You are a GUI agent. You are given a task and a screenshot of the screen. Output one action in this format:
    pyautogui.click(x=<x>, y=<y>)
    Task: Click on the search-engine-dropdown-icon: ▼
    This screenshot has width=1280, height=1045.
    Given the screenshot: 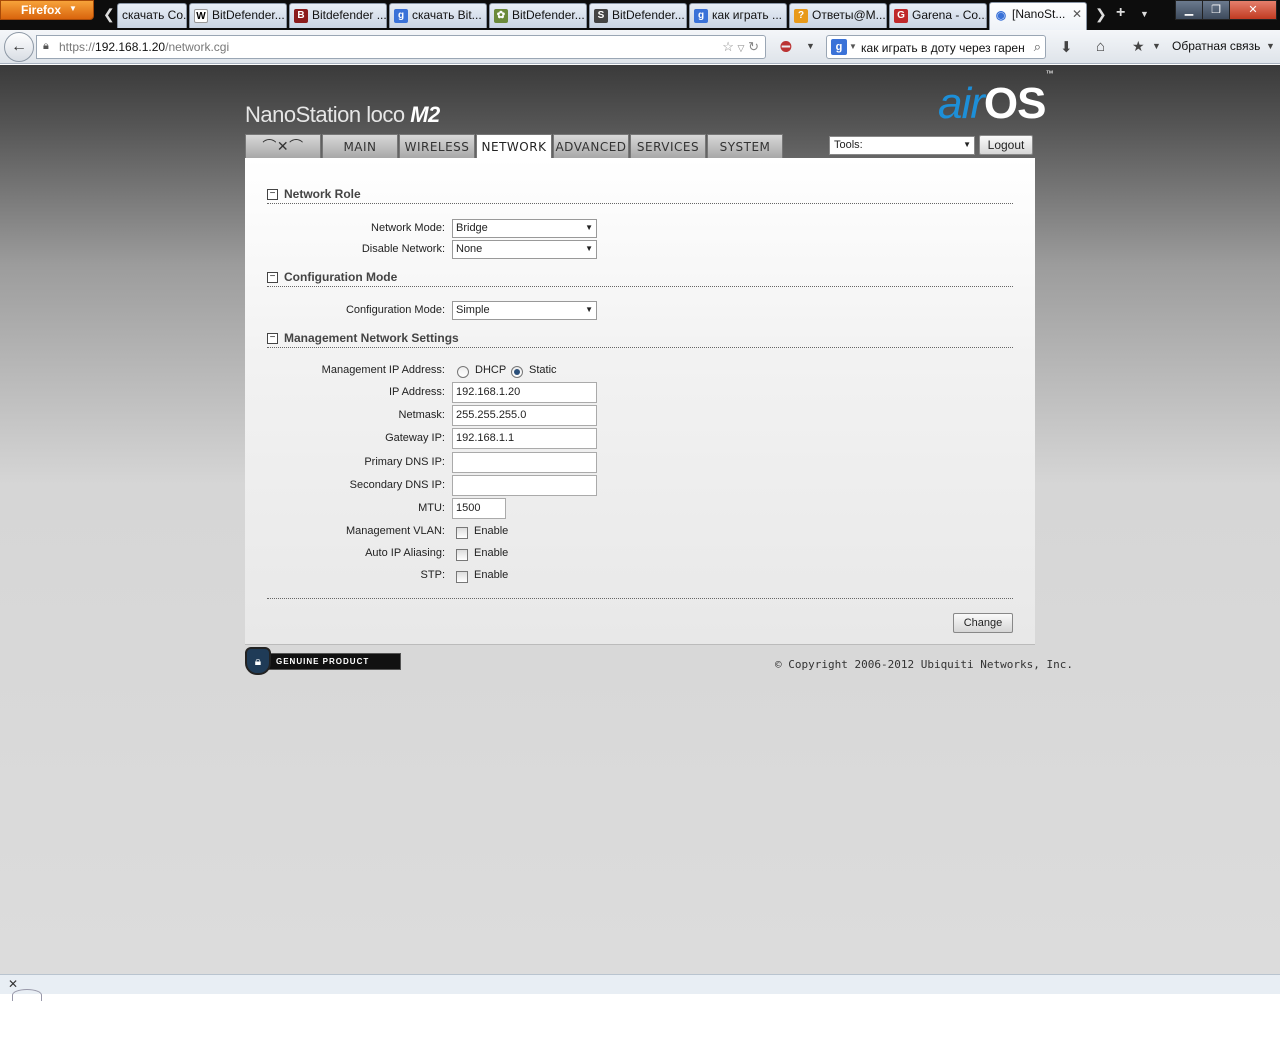 What is the action you would take?
    pyautogui.click(x=853, y=46)
    